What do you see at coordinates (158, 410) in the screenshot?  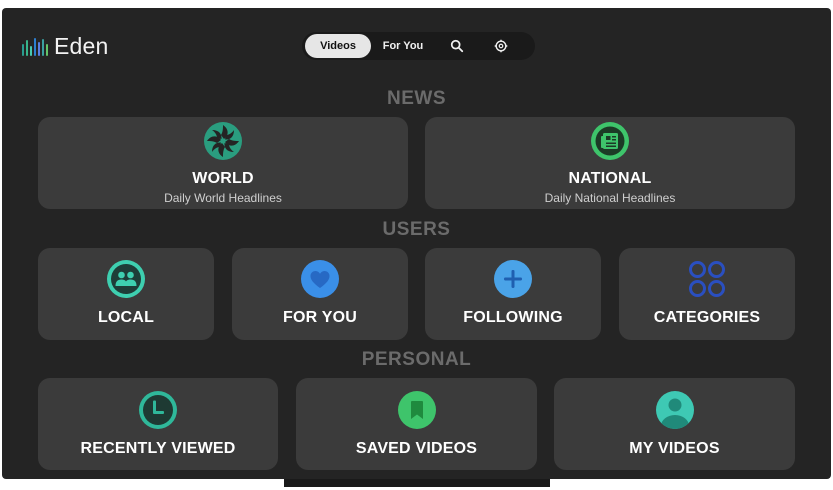 I see `clock-icon` at bounding box center [158, 410].